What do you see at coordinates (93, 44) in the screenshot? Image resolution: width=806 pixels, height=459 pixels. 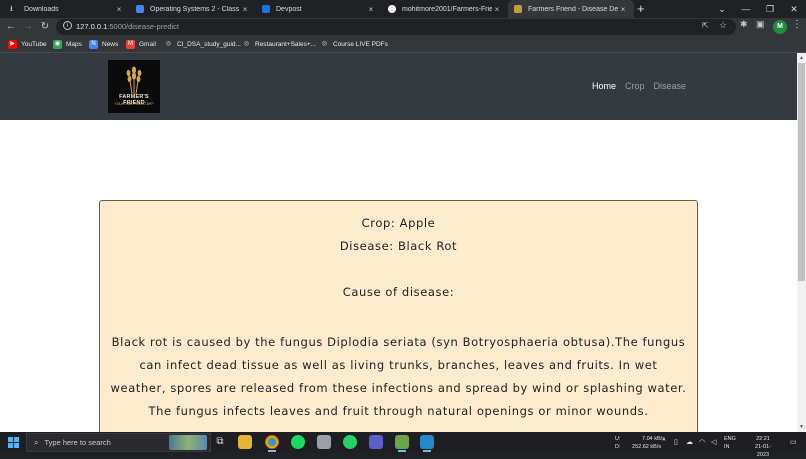 I see `news-icon: N` at bounding box center [93, 44].